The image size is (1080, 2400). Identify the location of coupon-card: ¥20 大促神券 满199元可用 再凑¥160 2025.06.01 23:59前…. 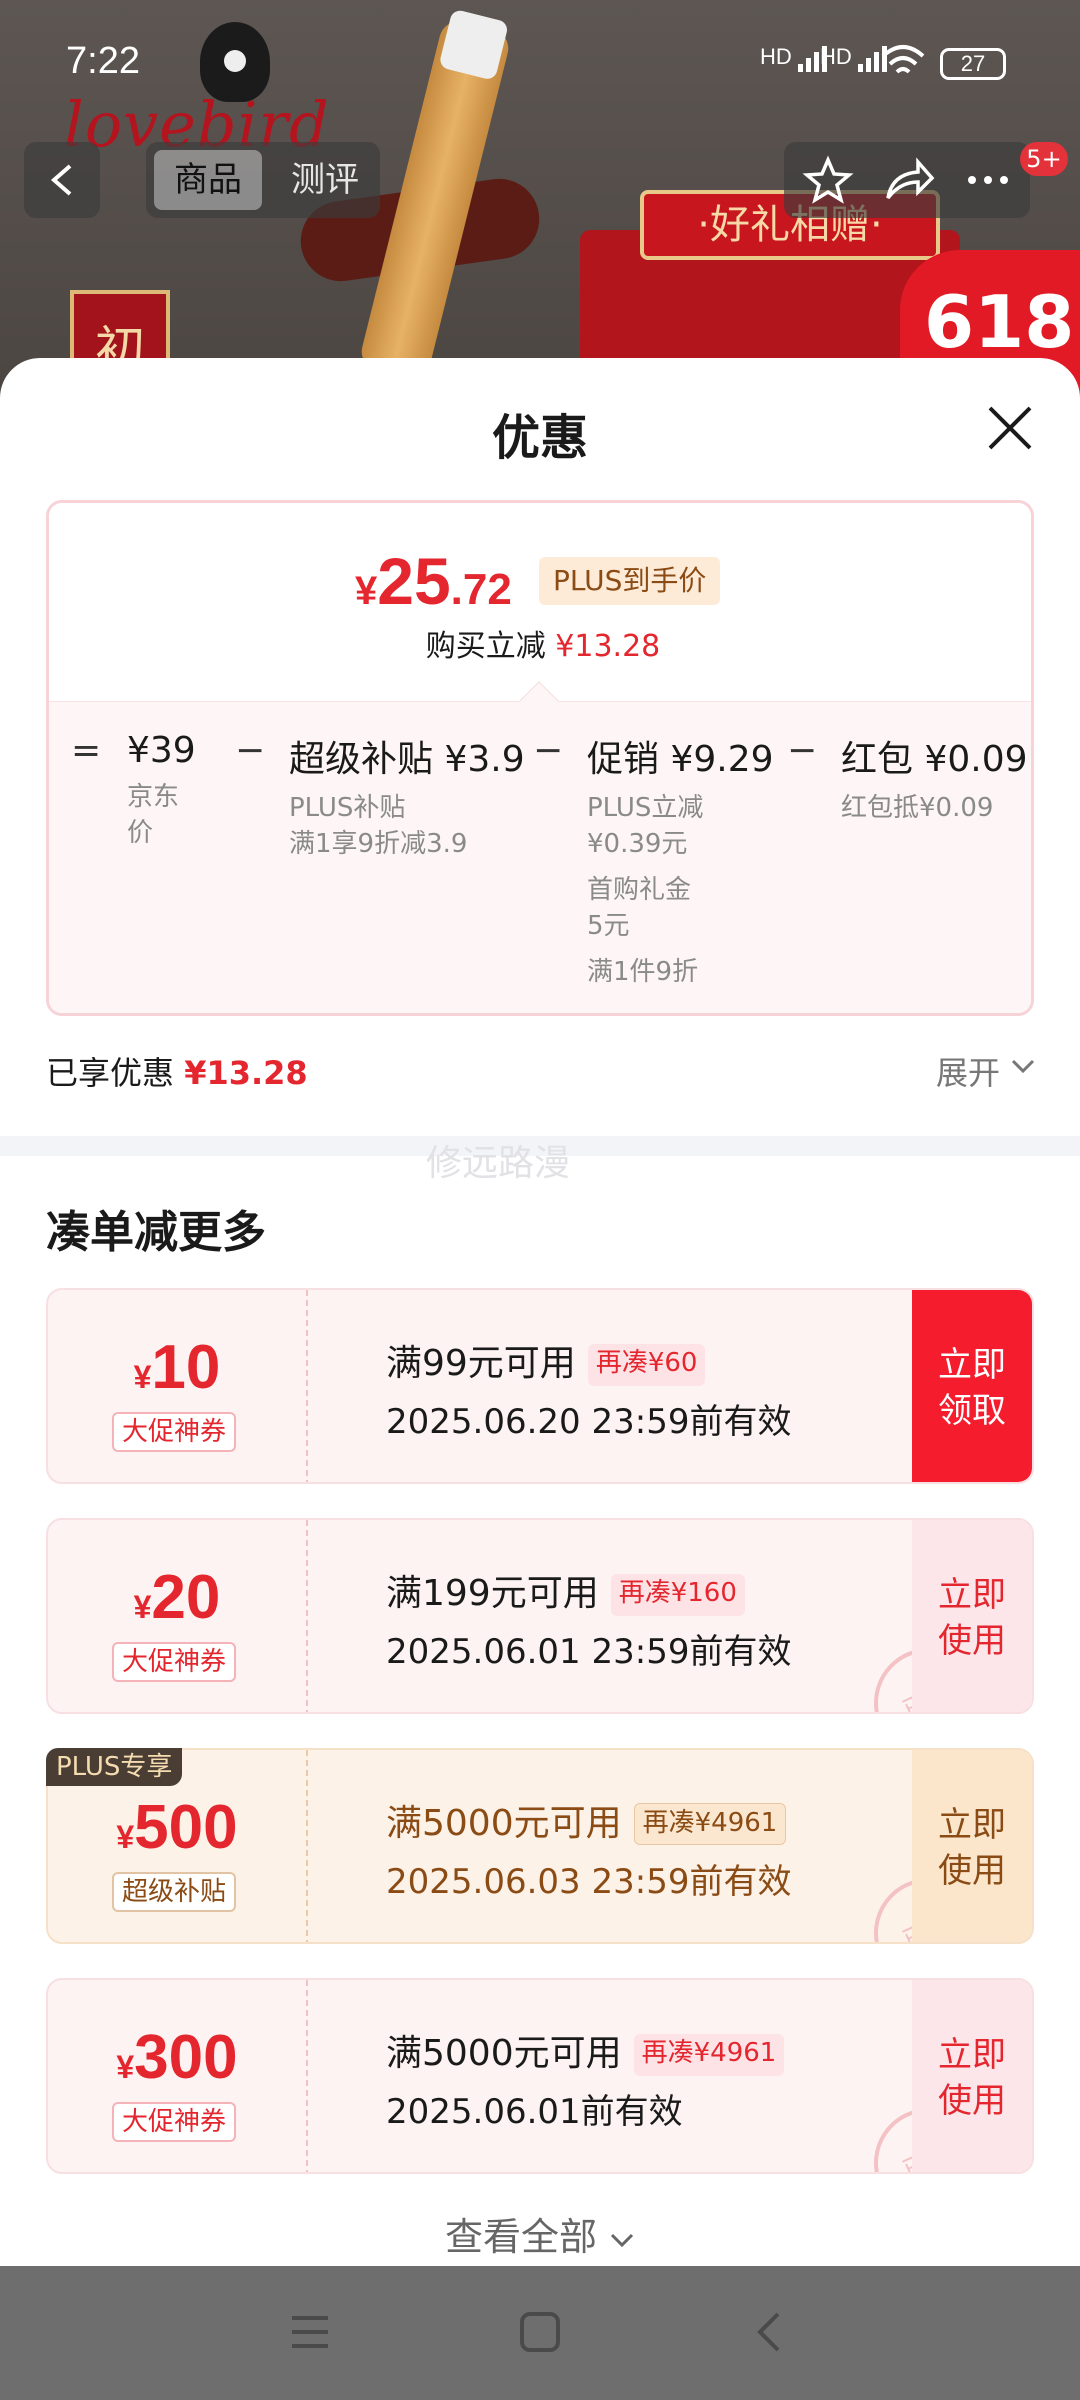
(540, 1616).